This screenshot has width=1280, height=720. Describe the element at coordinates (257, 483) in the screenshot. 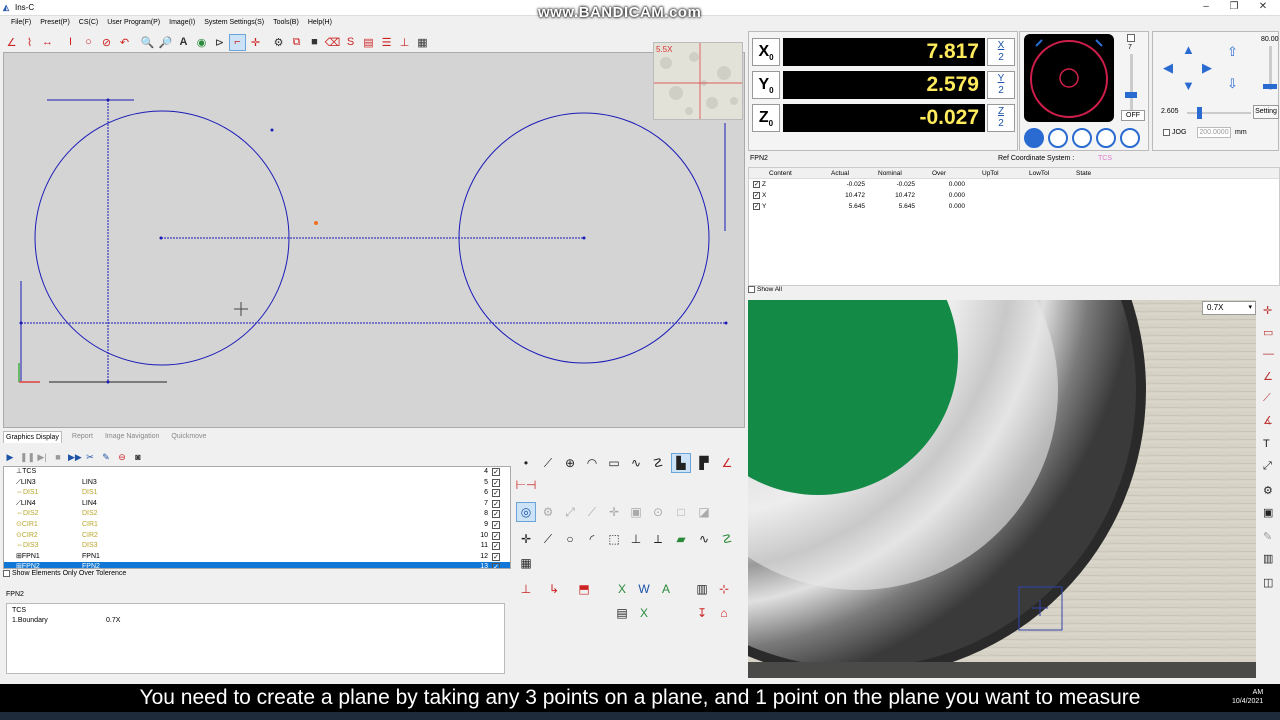

I see `feature-row: ⟋LIN3 LIN3 5 ✓` at that location.